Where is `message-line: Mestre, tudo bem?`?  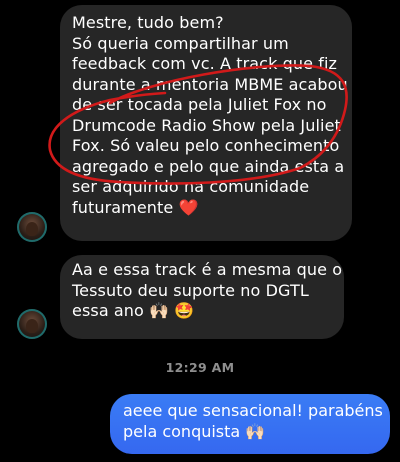
message-line: Mestre, tudo bem? is located at coordinates (148, 22).